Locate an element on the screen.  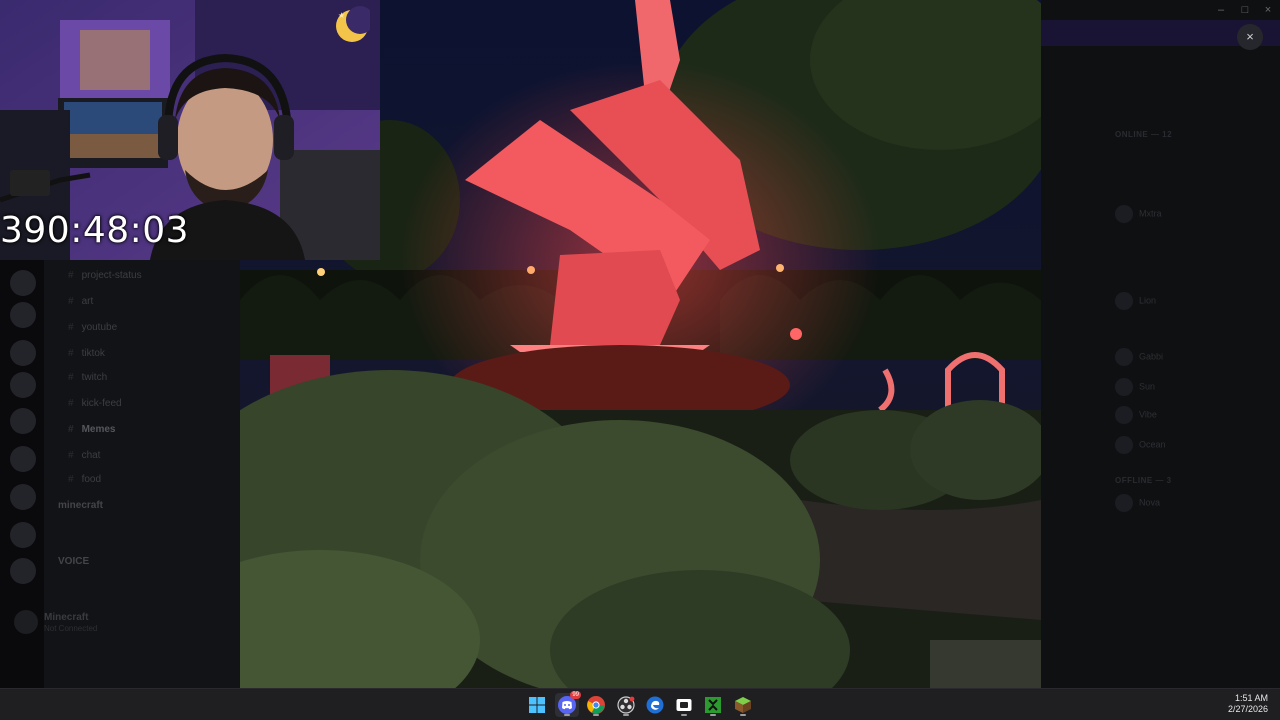
channel-item: # twitch is located at coordinates (87, 377).